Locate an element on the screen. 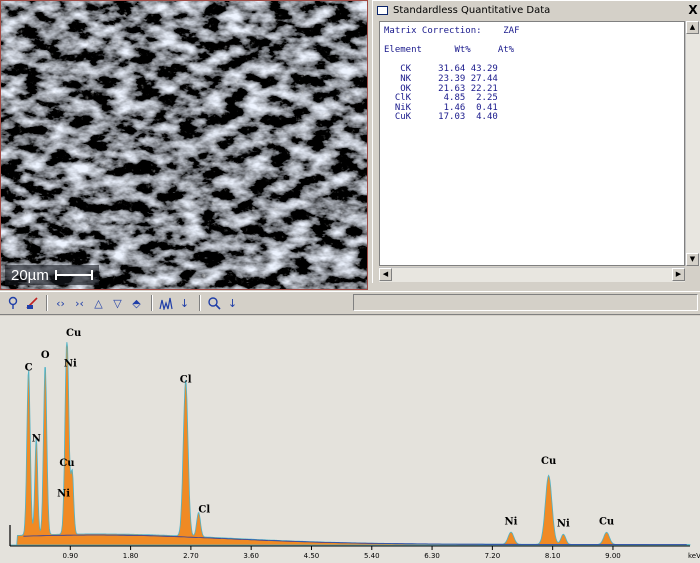  row-element: CK is located at coordinates (398, 69).